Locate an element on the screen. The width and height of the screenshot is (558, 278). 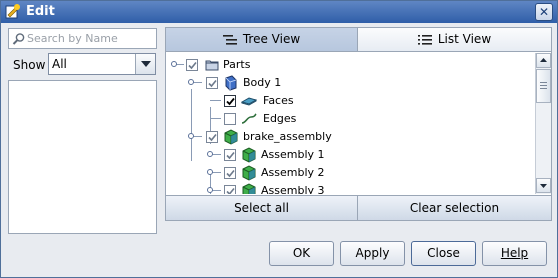
search-icon is located at coordinates (18, 39).